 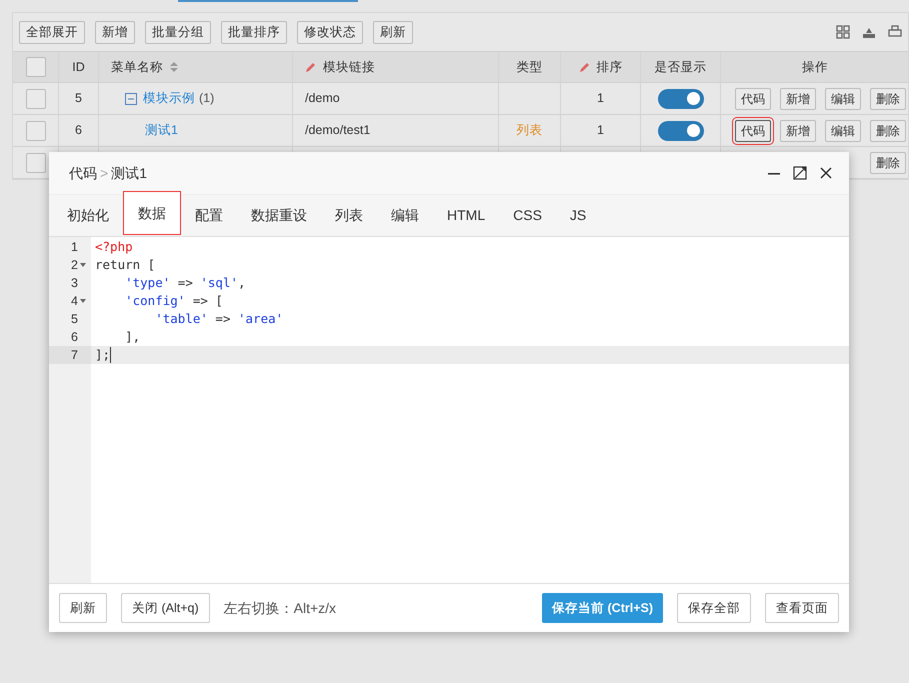 What do you see at coordinates (209, 215) in the screenshot?
I see `editor-tab: 配置` at bounding box center [209, 215].